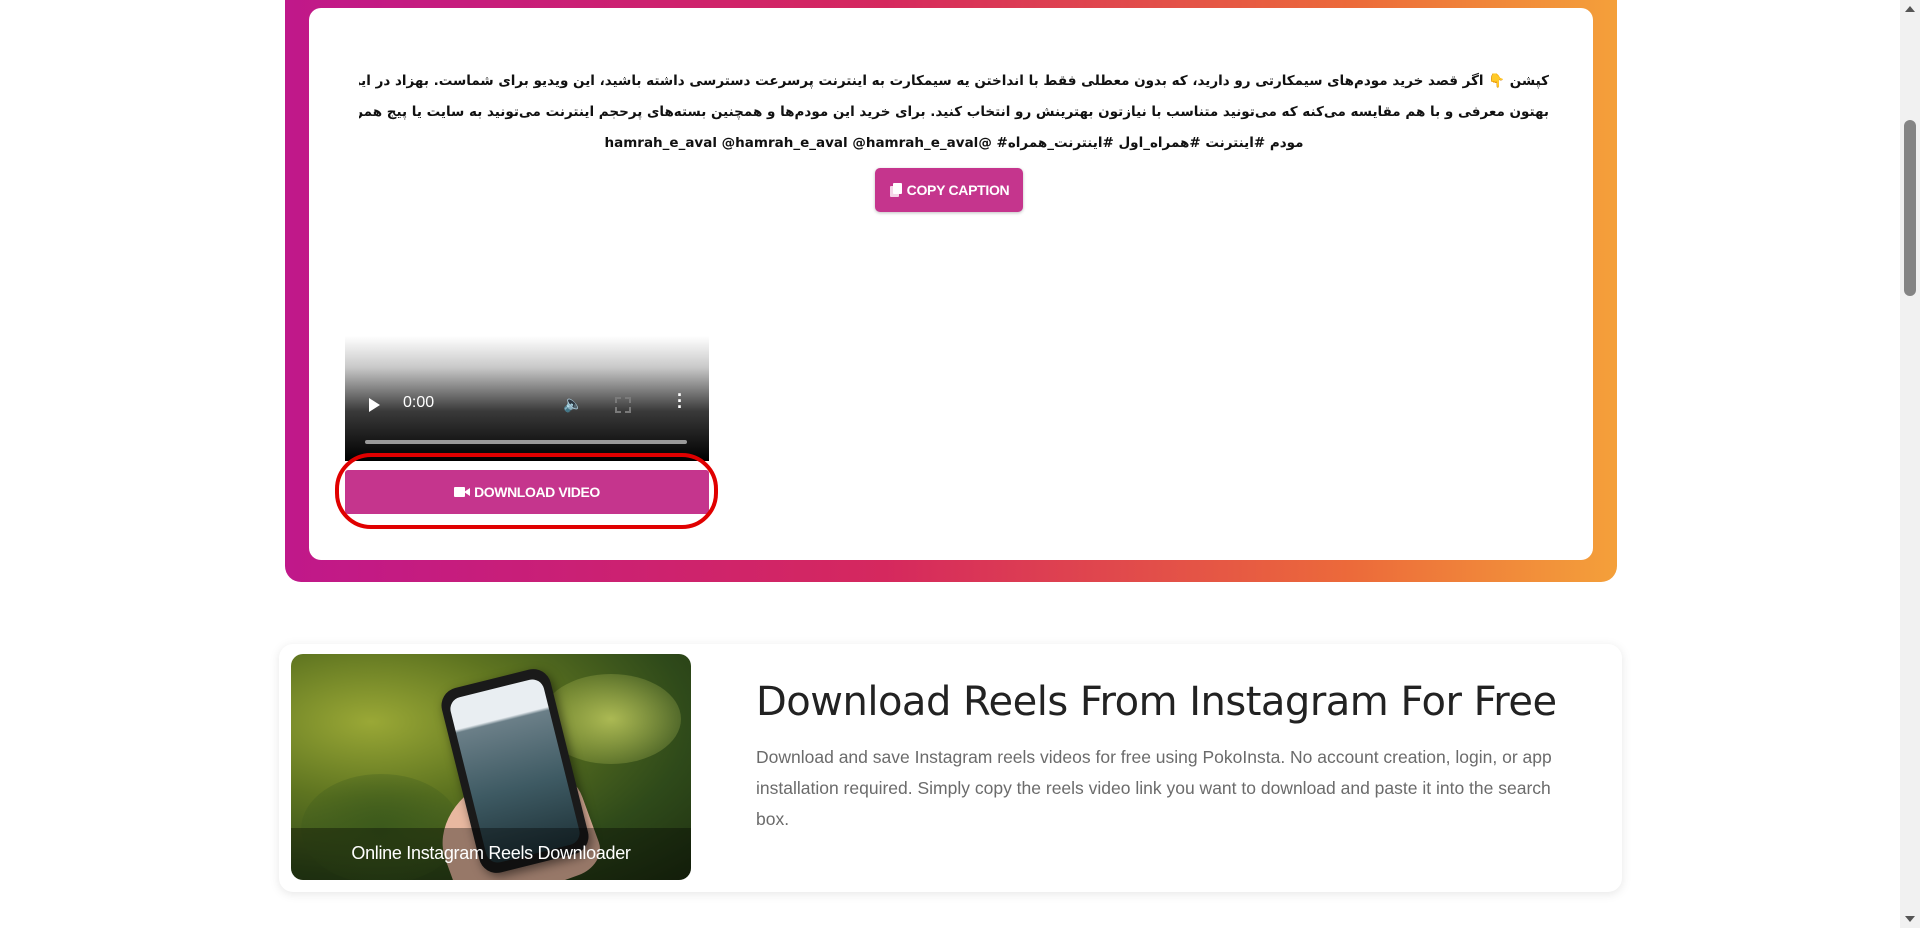 The height and width of the screenshot is (928, 1920). What do you see at coordinates (1910, 919) in the screenshot?
I see `scroll-down-icon` at bounding box center [1910, 919].